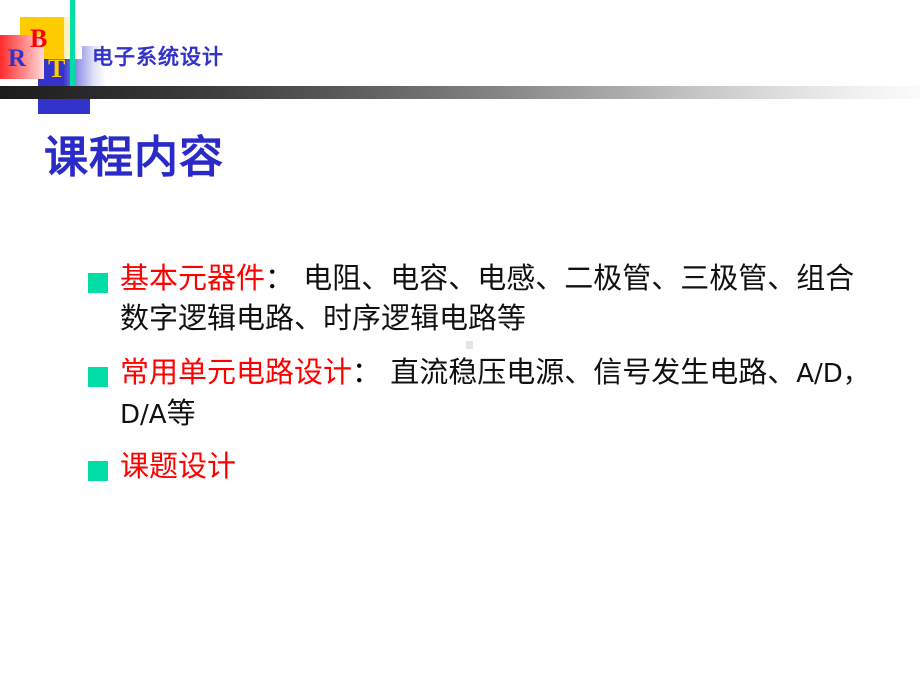  Describe the element at coordinates (589, 372) in the screenshot. I see `list-item-detail-part1: 直流稳压电源、信号发生电路、` at that location.